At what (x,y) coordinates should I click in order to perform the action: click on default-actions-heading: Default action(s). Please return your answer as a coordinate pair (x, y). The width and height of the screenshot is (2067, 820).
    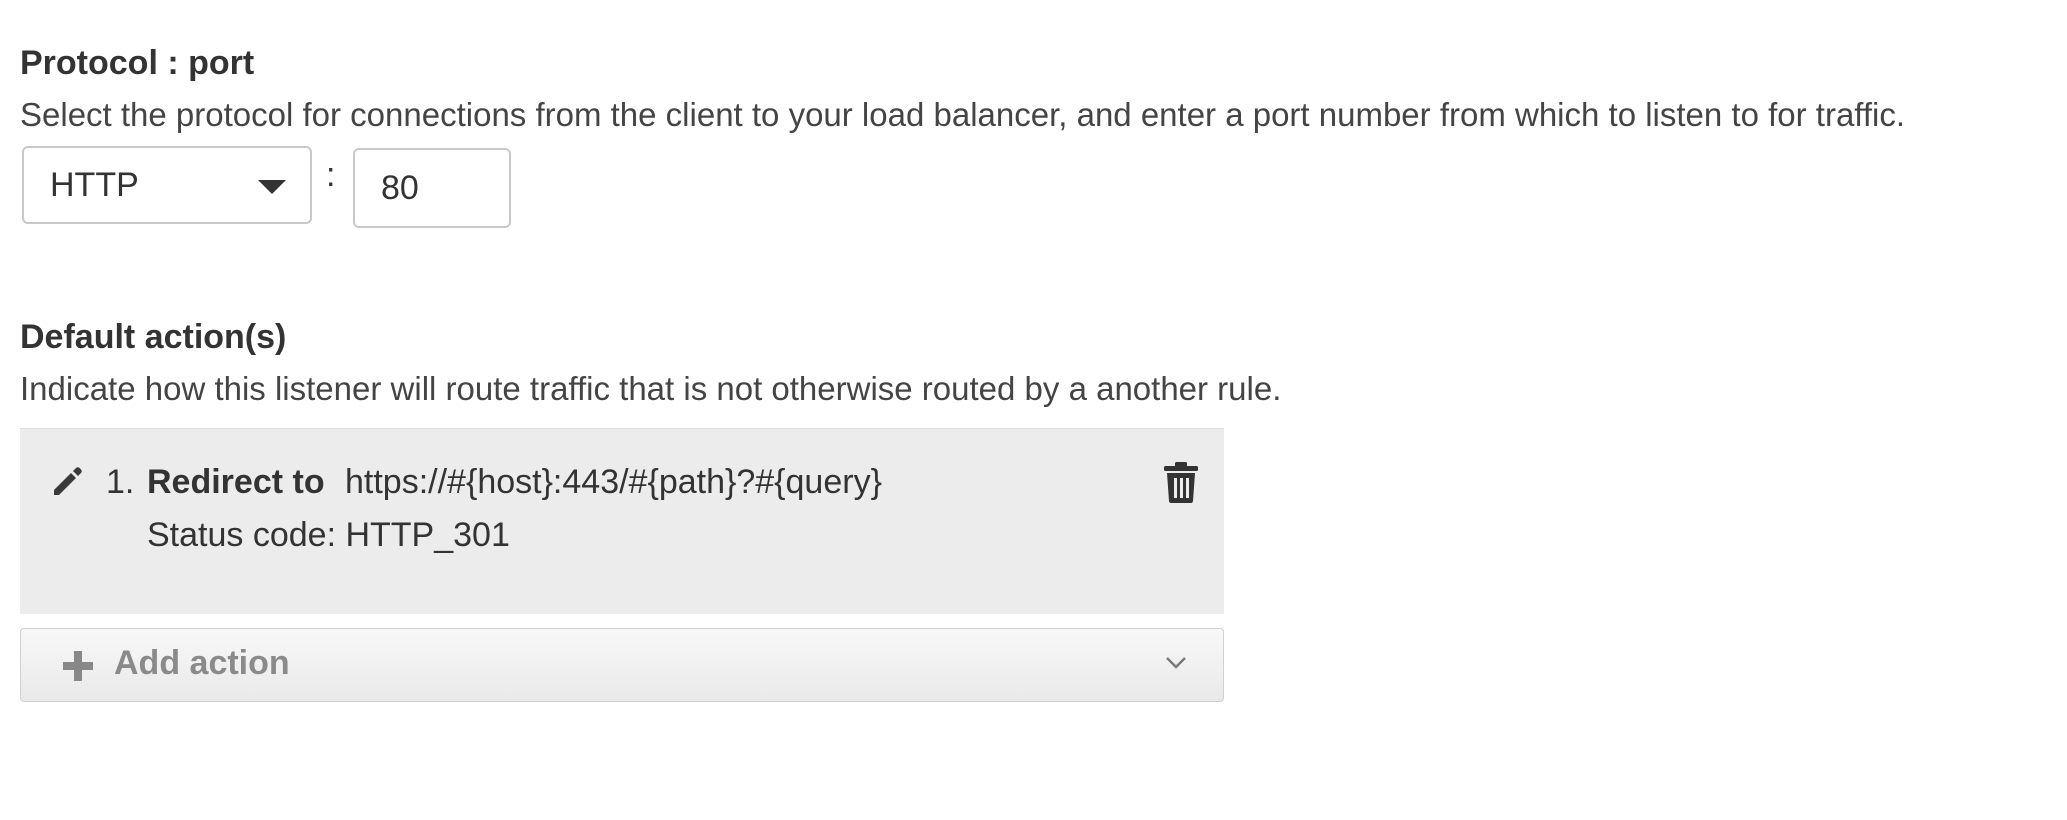
    Looking at the image, I should click on (153, 337).